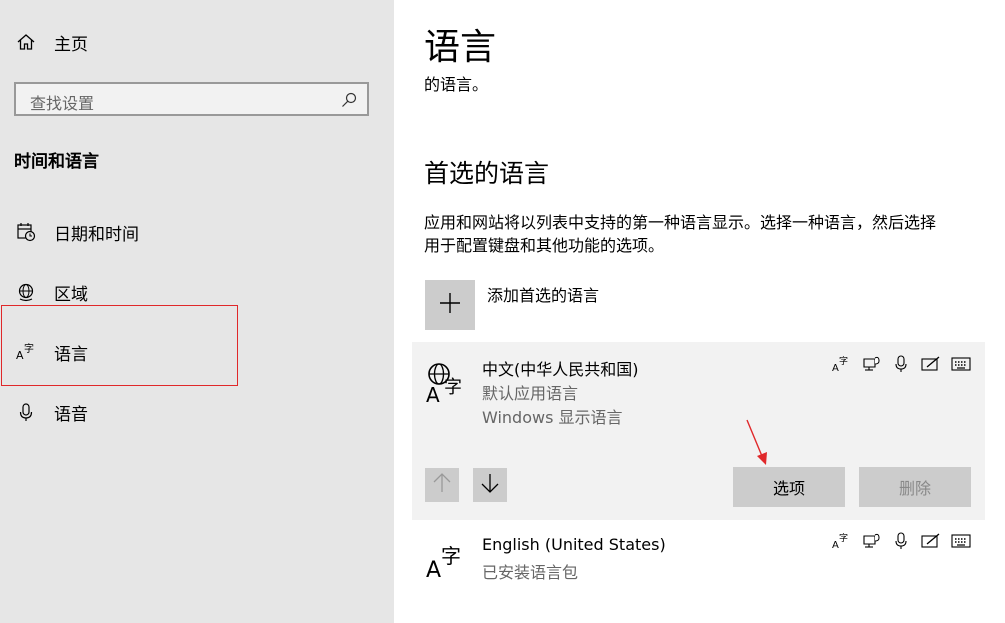  Describe the element at coordinates (349, 102) in the screenshot. I see `search-icon` at that location.